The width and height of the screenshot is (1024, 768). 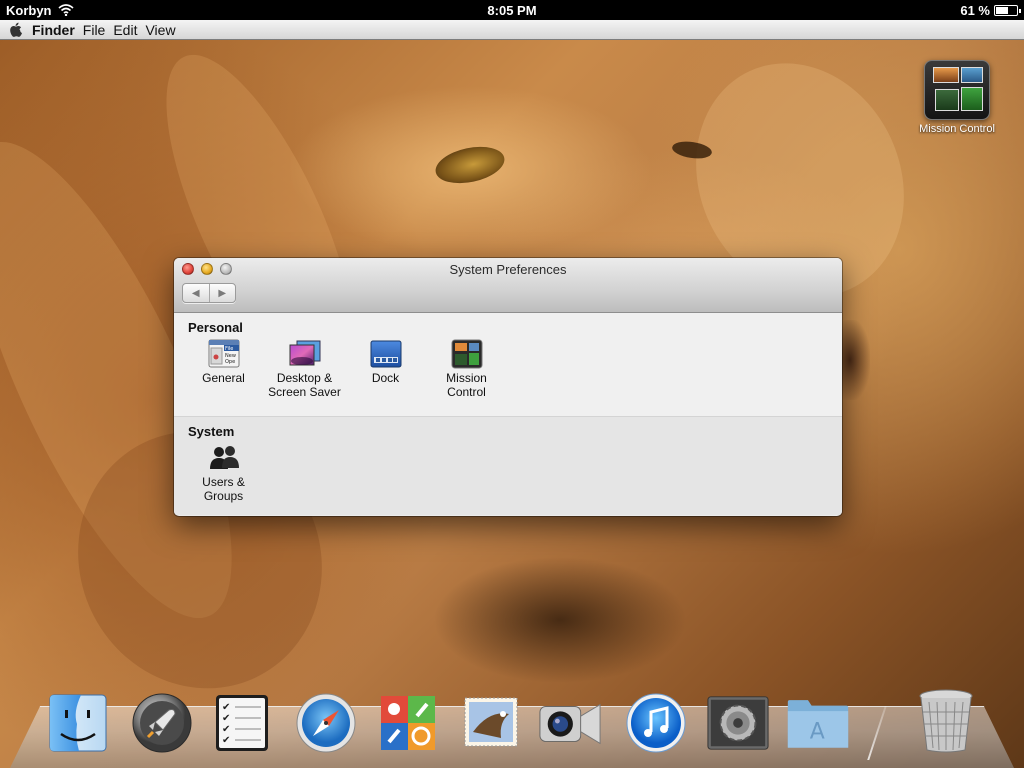 I want to click on pane-users-groups: Users & Groups, so click(x=223, y=473).